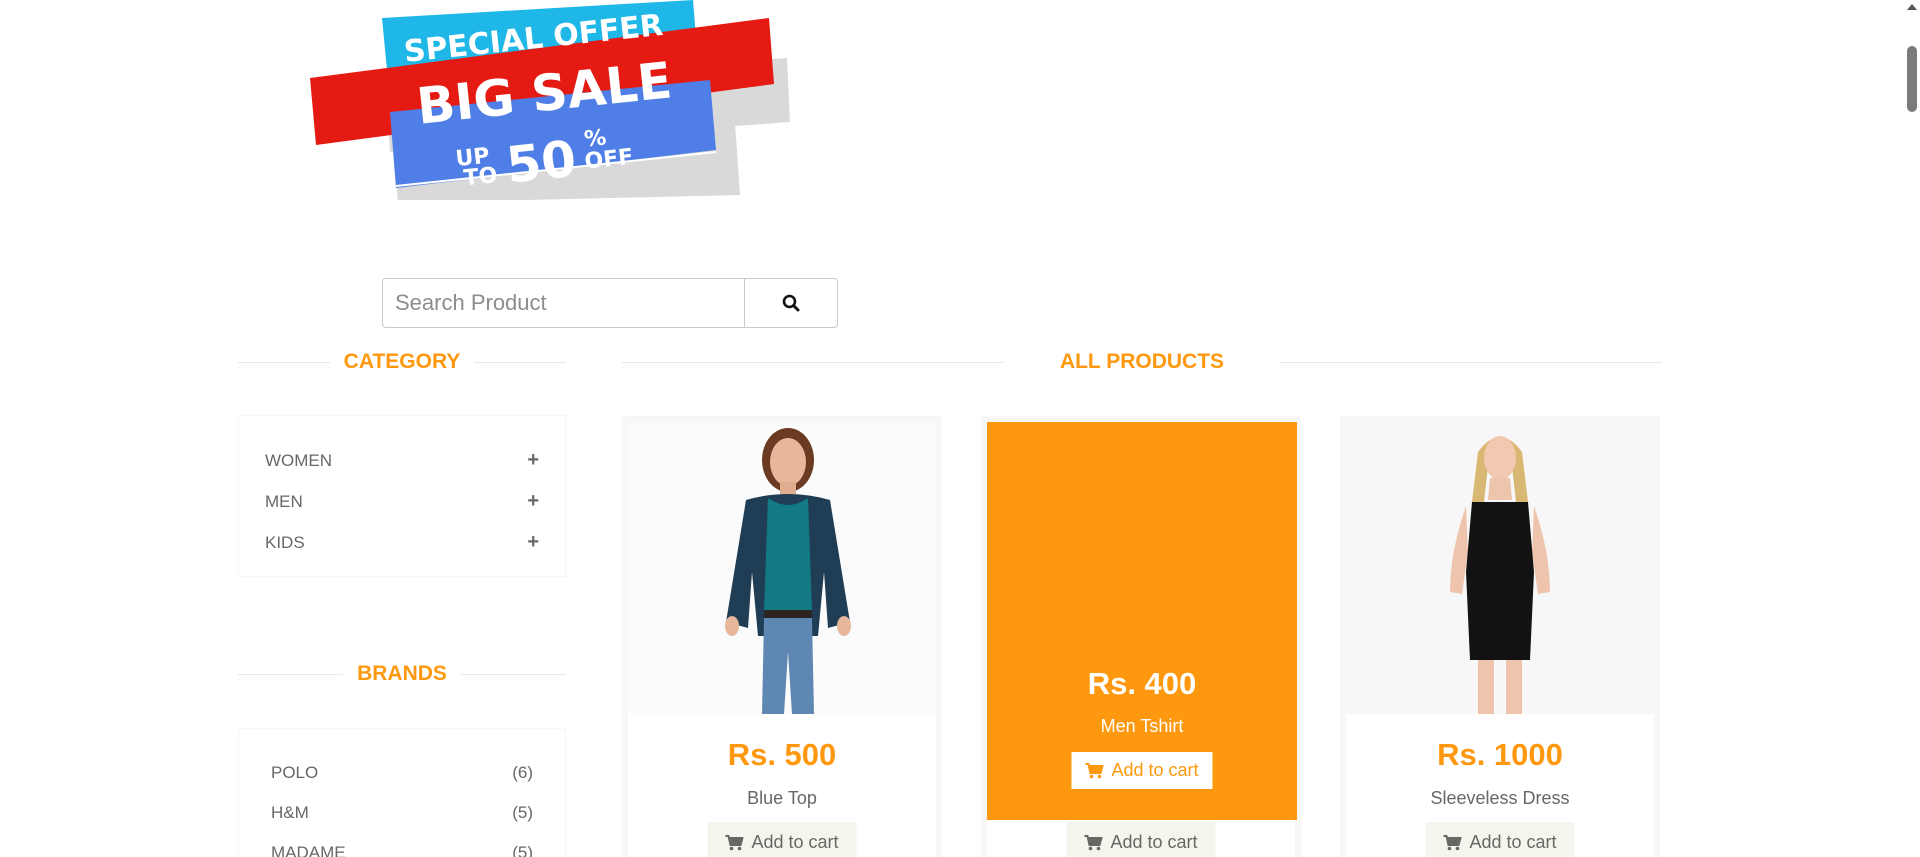  What do you see at coordinates (290, 812) in the screenshot?
I see `brand-label: H&M` at bounding box center [290, 812].